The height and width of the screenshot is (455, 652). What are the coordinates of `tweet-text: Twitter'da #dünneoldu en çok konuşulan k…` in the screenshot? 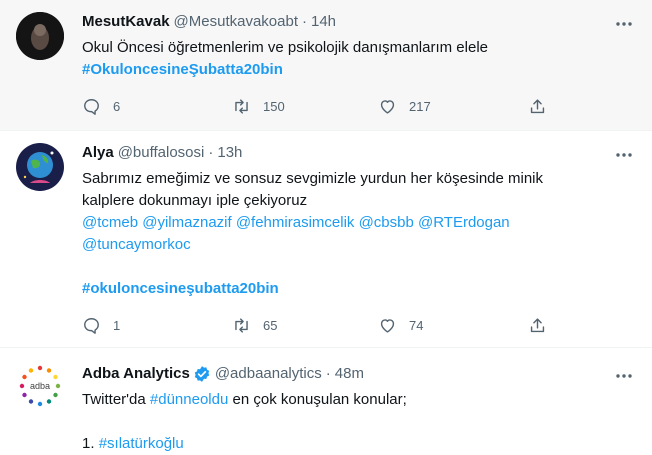 It's located at (352, 422).